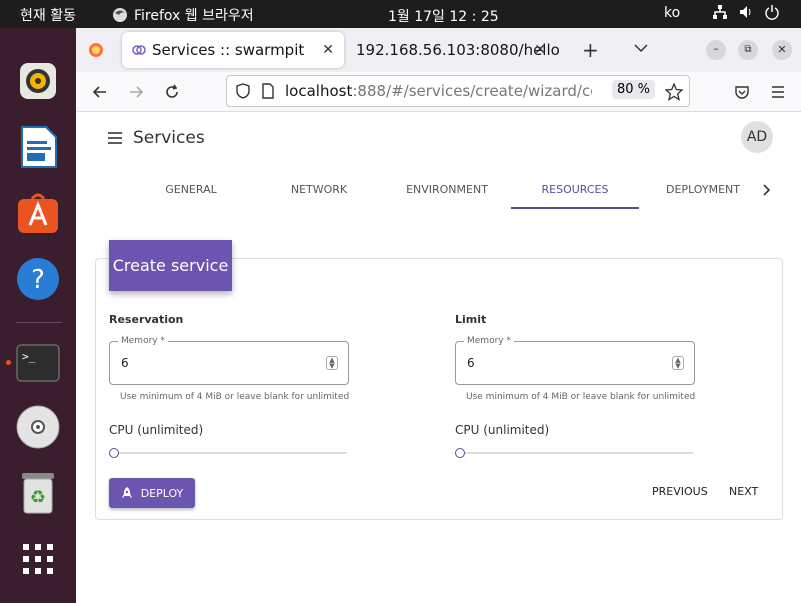 This screenshot has height=603, width=801. I want to click on app-menu: Firefox 웹 브라우저, so click(183, 15).